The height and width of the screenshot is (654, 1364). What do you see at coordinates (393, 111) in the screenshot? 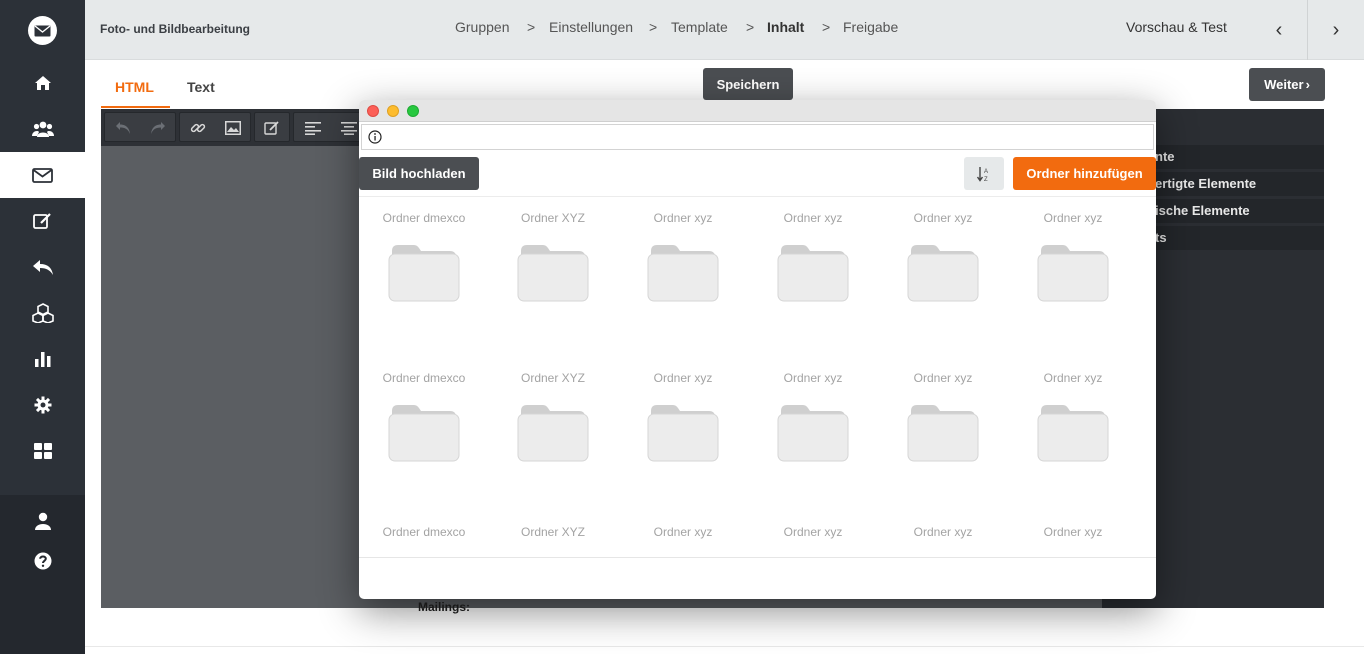
I see `window-minimize-button` at bounding box center [393, 111].